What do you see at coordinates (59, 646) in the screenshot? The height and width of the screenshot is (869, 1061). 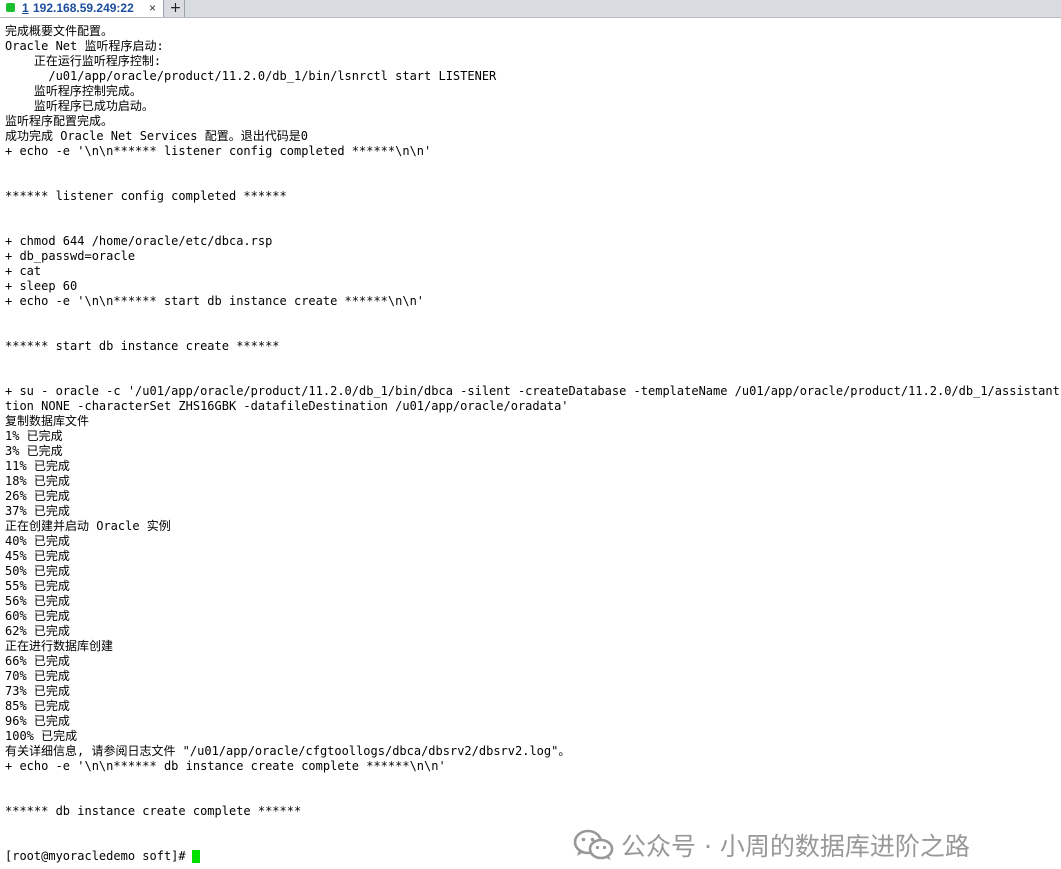 I see `terminal-line: 正在进行数据库创建` at bounding box center [59, 646].